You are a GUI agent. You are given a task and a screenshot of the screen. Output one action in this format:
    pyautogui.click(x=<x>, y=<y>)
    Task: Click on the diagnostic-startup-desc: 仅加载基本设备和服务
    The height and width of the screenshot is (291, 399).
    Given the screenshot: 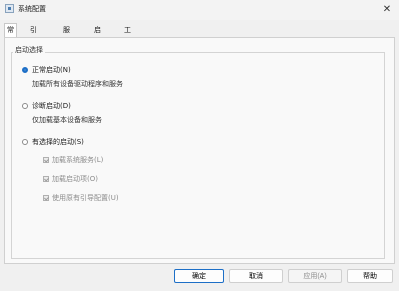 What is the action you would take?
    pyautogui.click(x=67, y=120)
    